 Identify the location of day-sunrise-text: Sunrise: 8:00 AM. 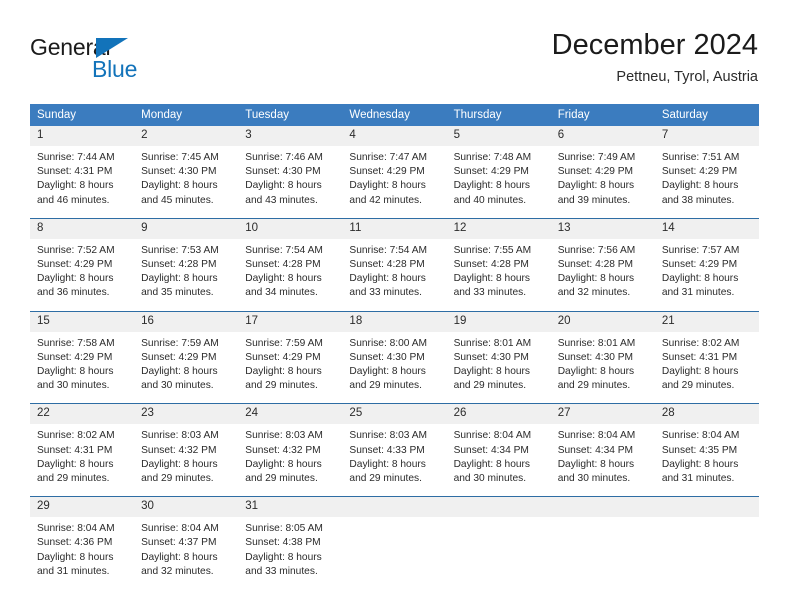
(388, 343).